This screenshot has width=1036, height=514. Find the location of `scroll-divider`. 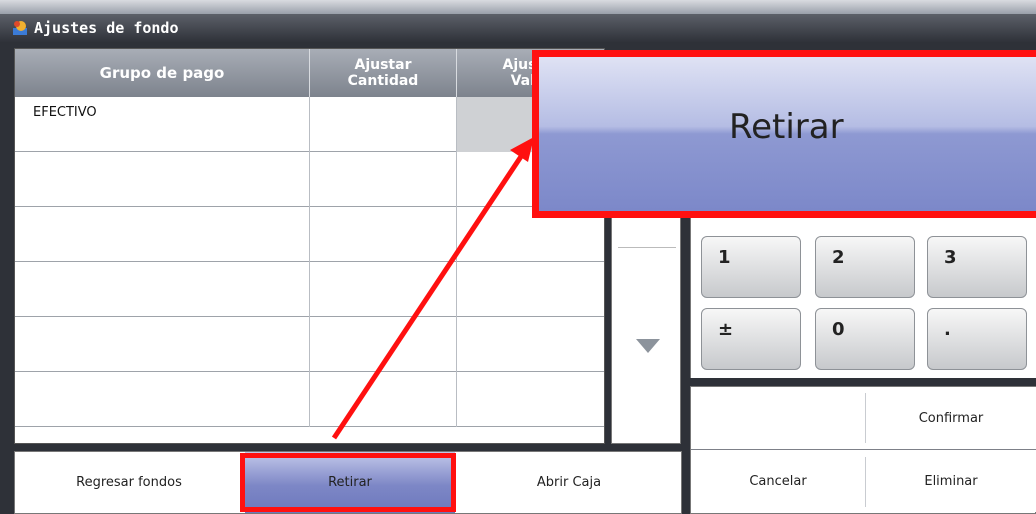

scroll-divider is located at coordinates (647, 247).